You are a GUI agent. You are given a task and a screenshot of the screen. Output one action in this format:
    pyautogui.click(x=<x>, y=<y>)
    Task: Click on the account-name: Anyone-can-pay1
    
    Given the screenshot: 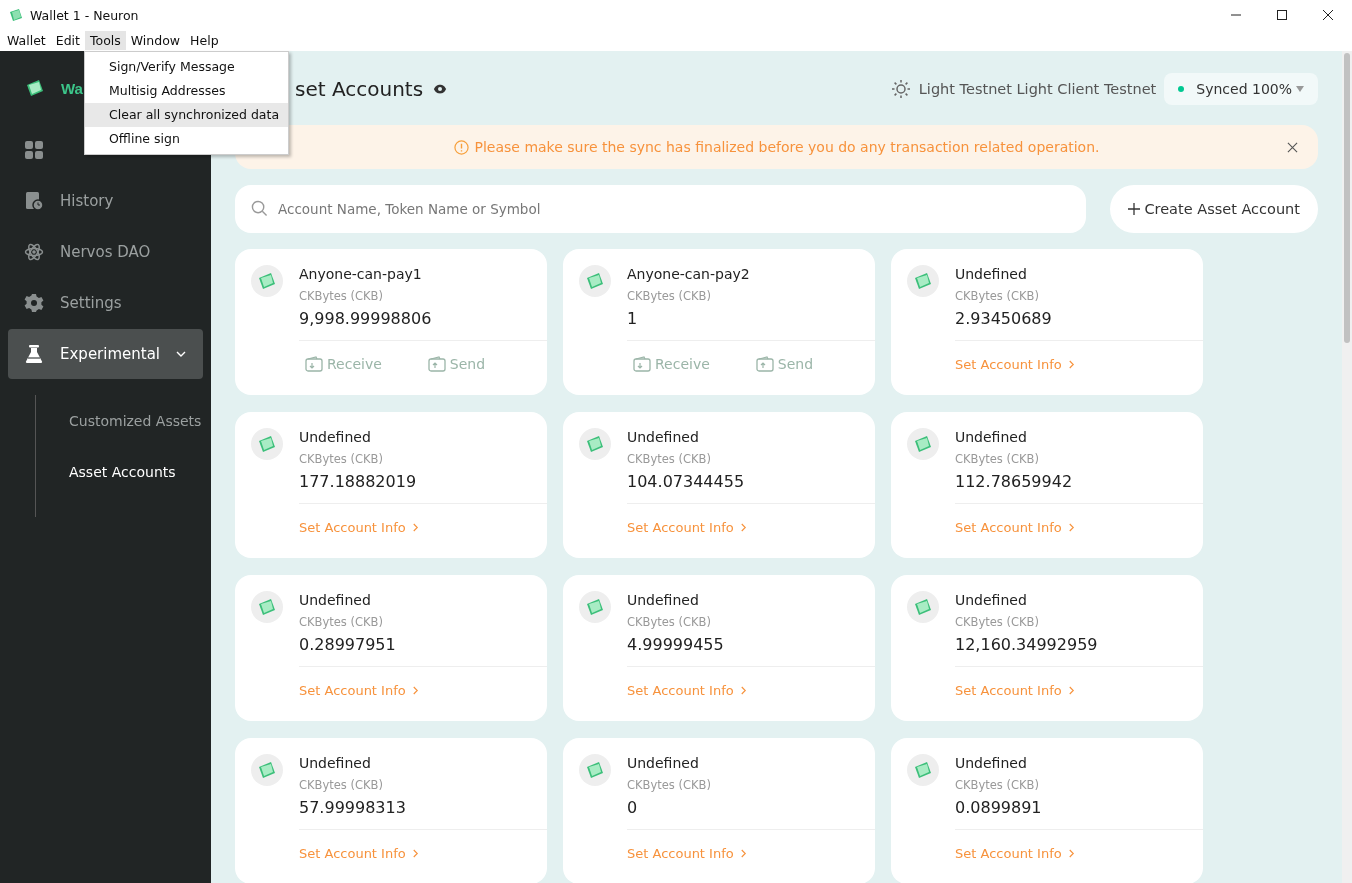 What is the action you would take?
    pyautogui.click(x=361, y=274)
    